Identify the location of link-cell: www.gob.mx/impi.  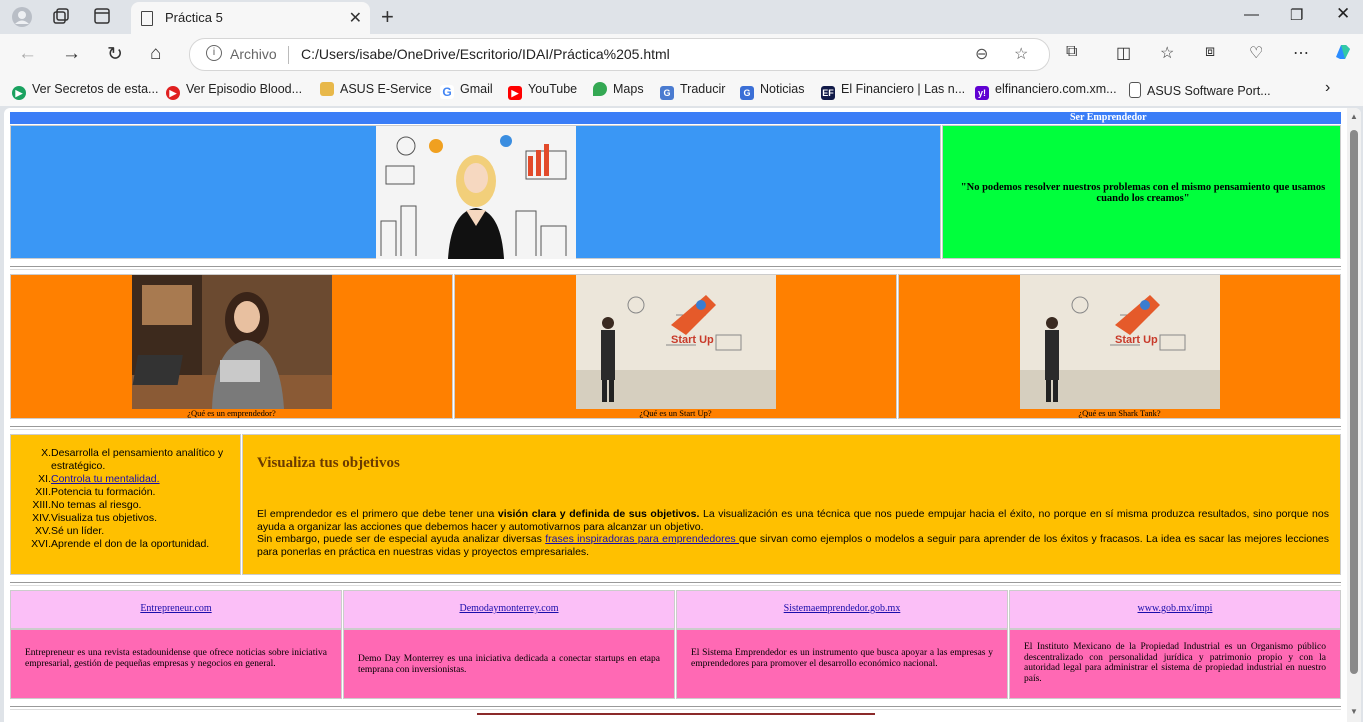
(1175, 609).